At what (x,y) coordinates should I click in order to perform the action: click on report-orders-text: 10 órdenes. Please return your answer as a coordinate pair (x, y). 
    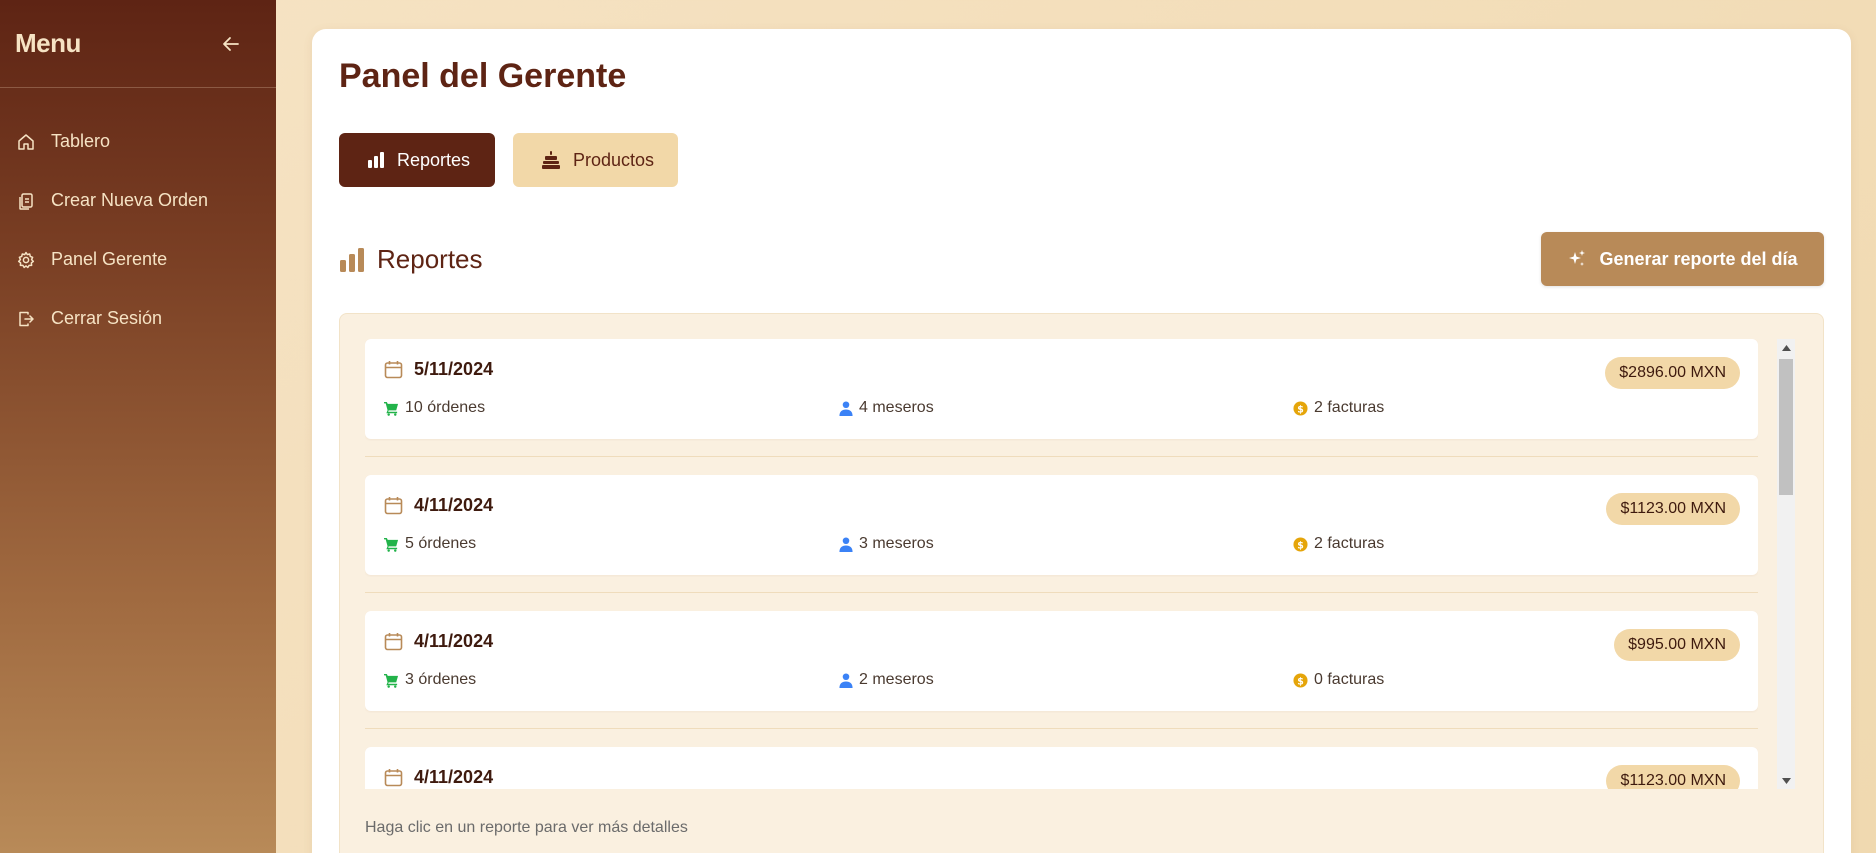
    Looking at the image, I should click on (445, 407).